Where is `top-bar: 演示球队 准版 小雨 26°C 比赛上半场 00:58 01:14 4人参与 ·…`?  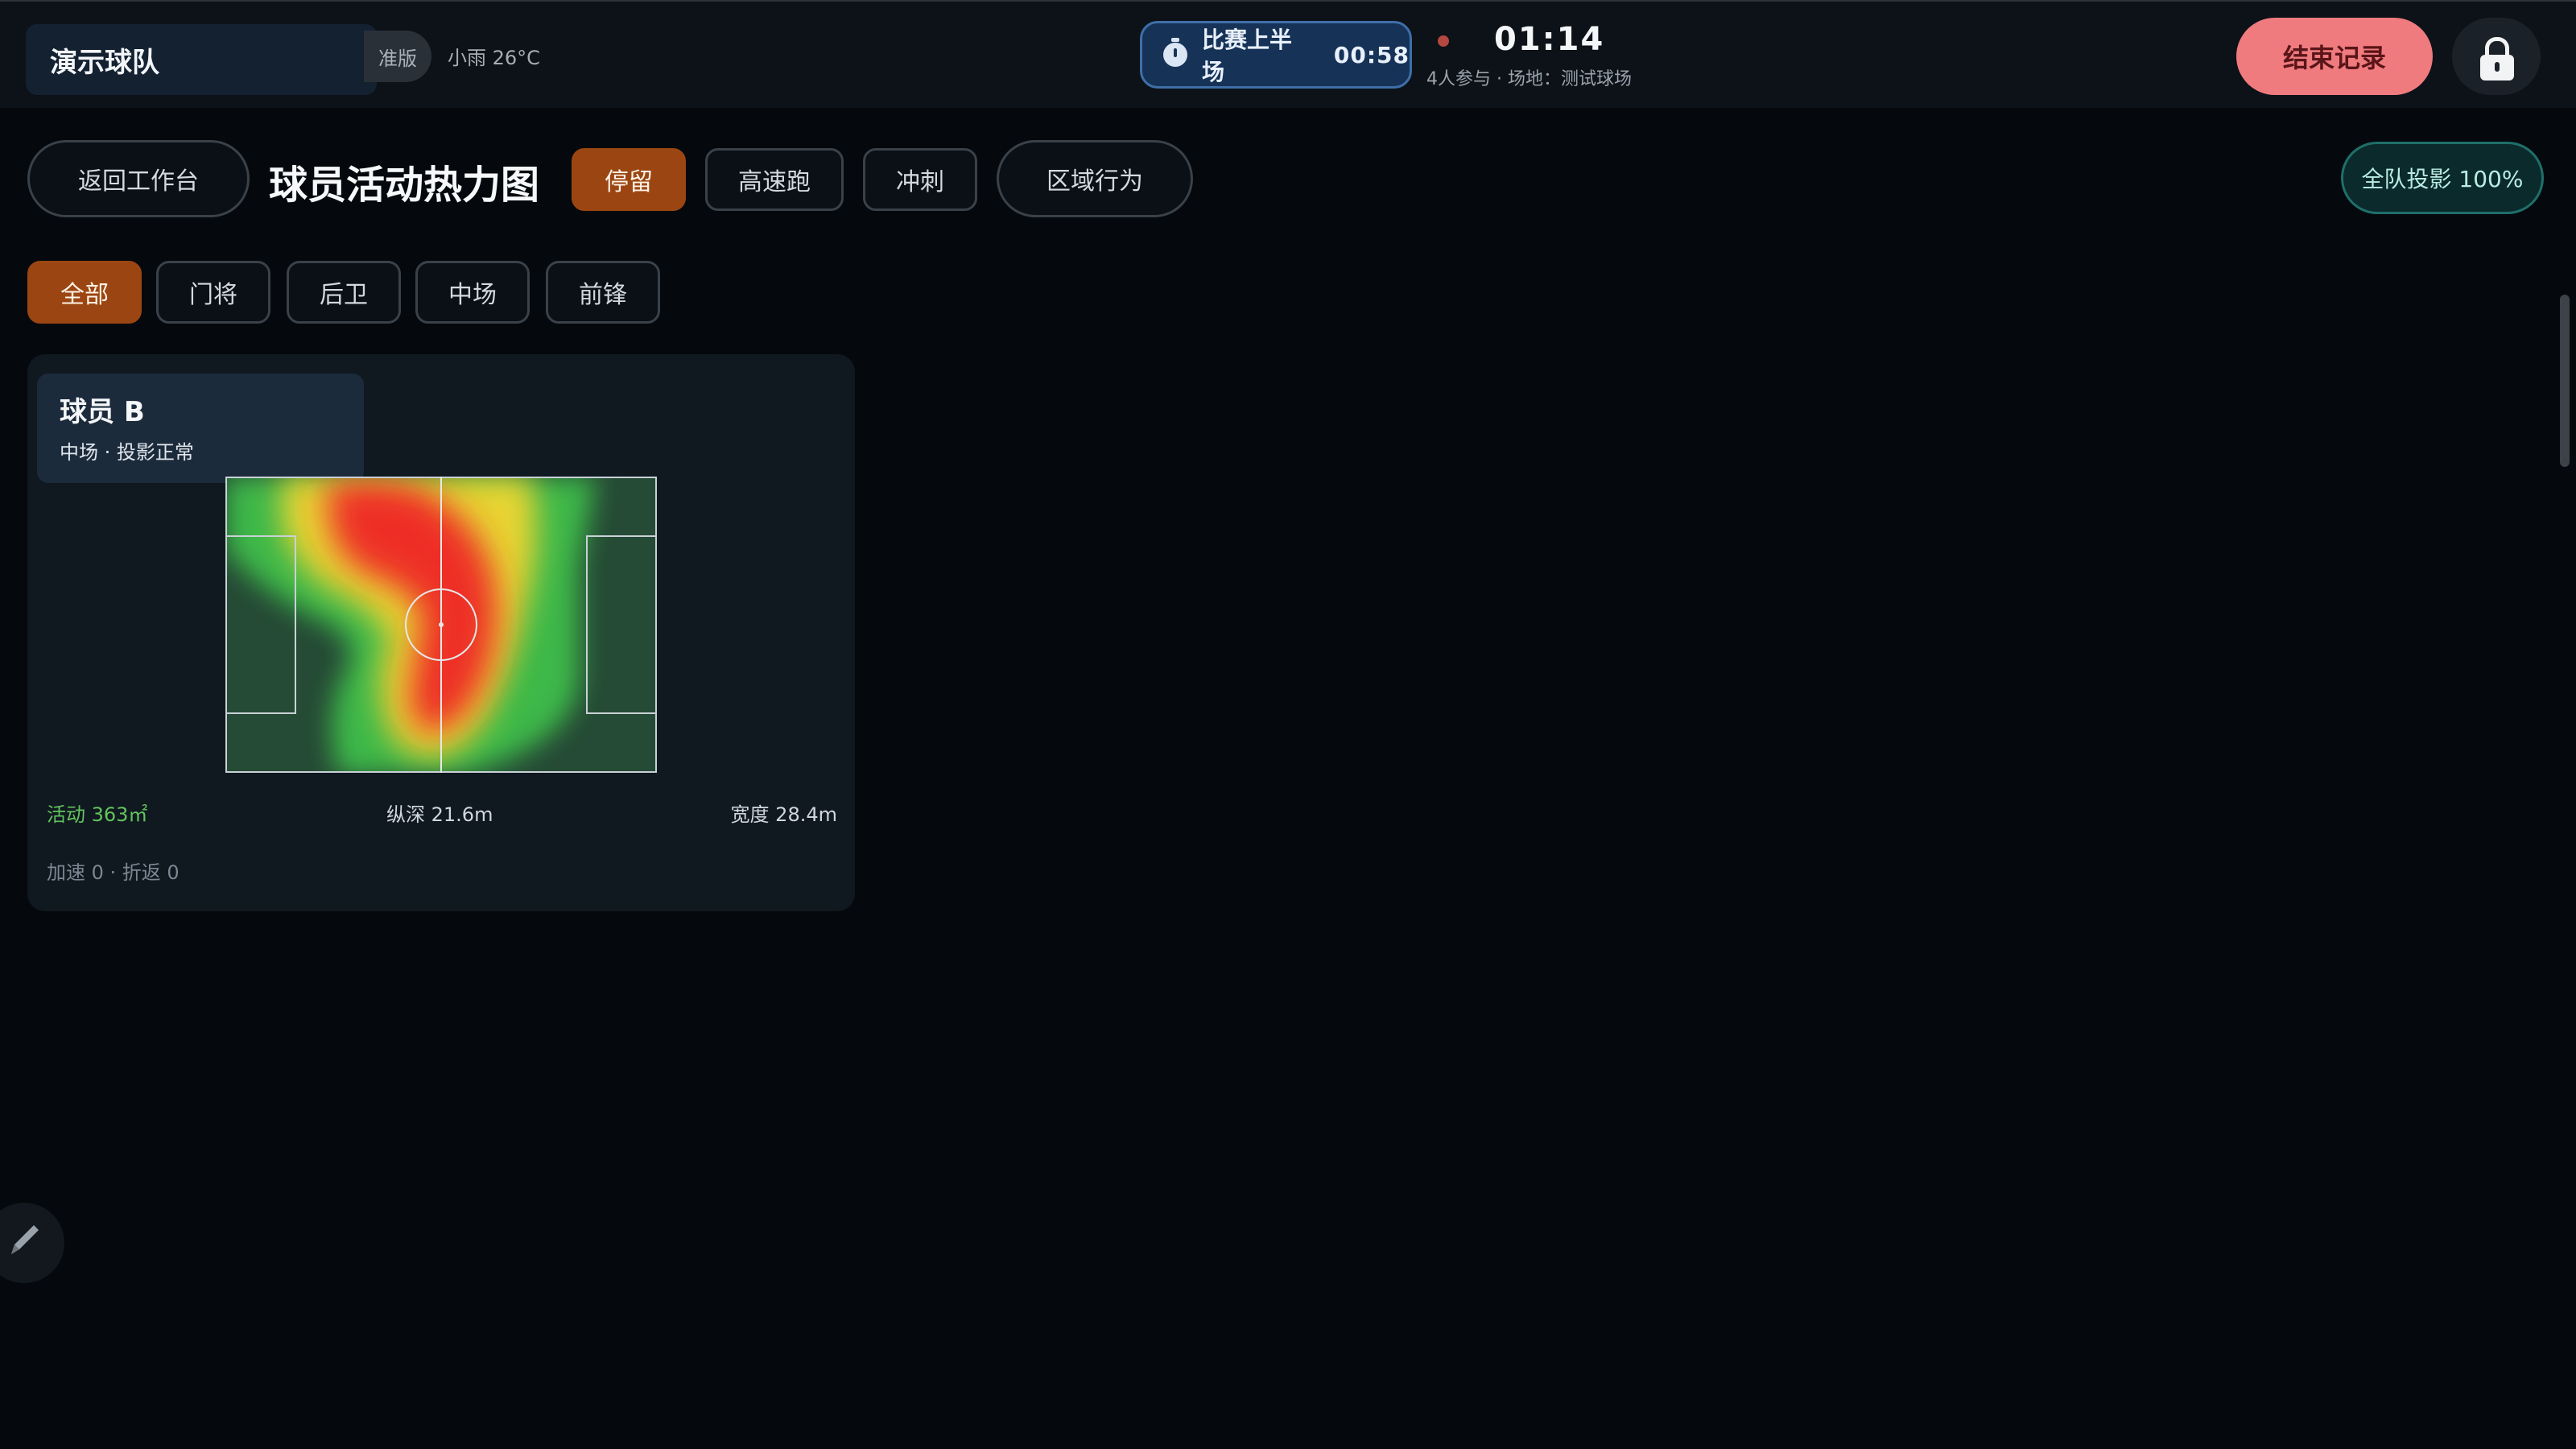
top-bar: 演示球队 准版 小雨 26°C 比赛上半场 00:58 01:14 4人参与 ·… is located at coordinates (1288, 54).